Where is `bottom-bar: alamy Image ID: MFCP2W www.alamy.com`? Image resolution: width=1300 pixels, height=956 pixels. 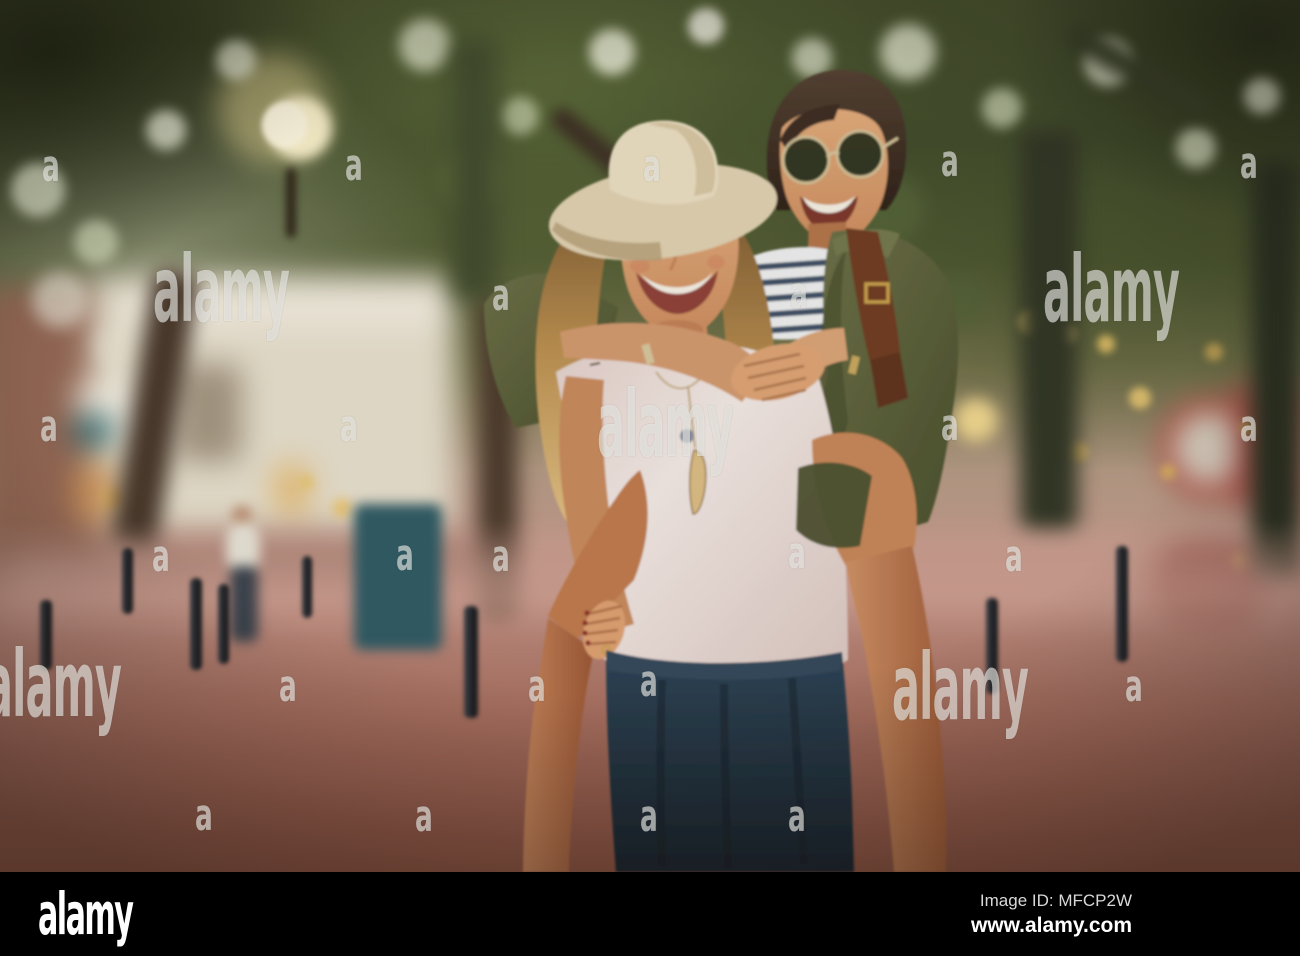
bottom-bar: alamy Image ID: MFCP2W www.alamy.com is located at coordinates (650, 914).